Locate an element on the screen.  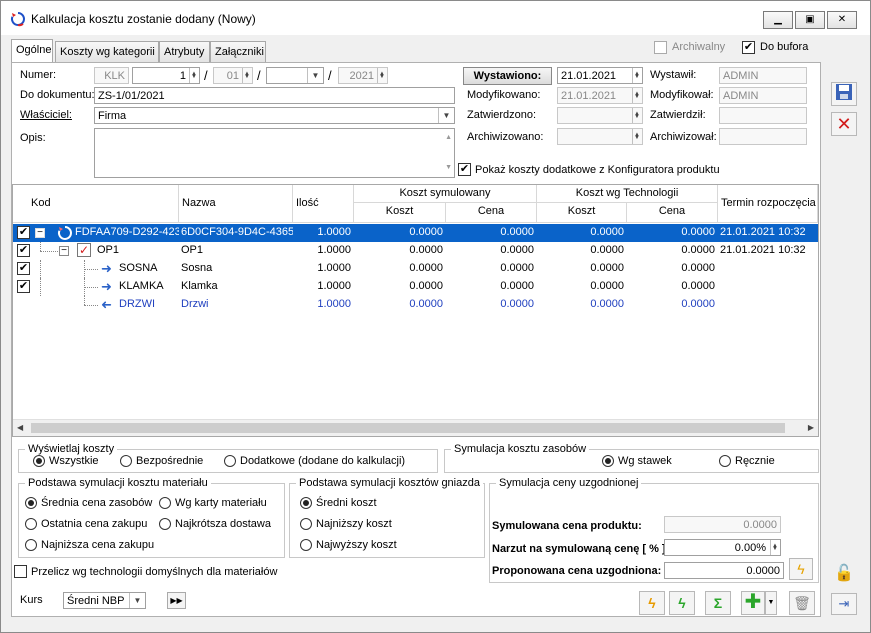
col-tech-cena-header: Cena is located at coordinates (672, 213).